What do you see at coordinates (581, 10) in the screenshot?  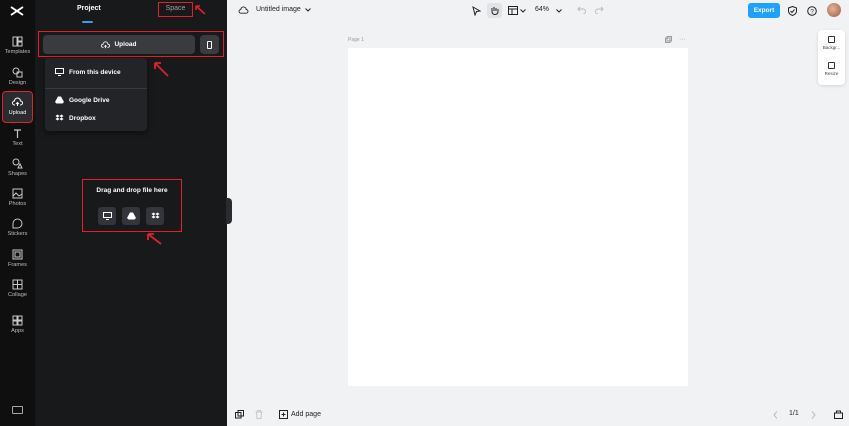 I see `undo-icon` at bounding box center [581, 10].